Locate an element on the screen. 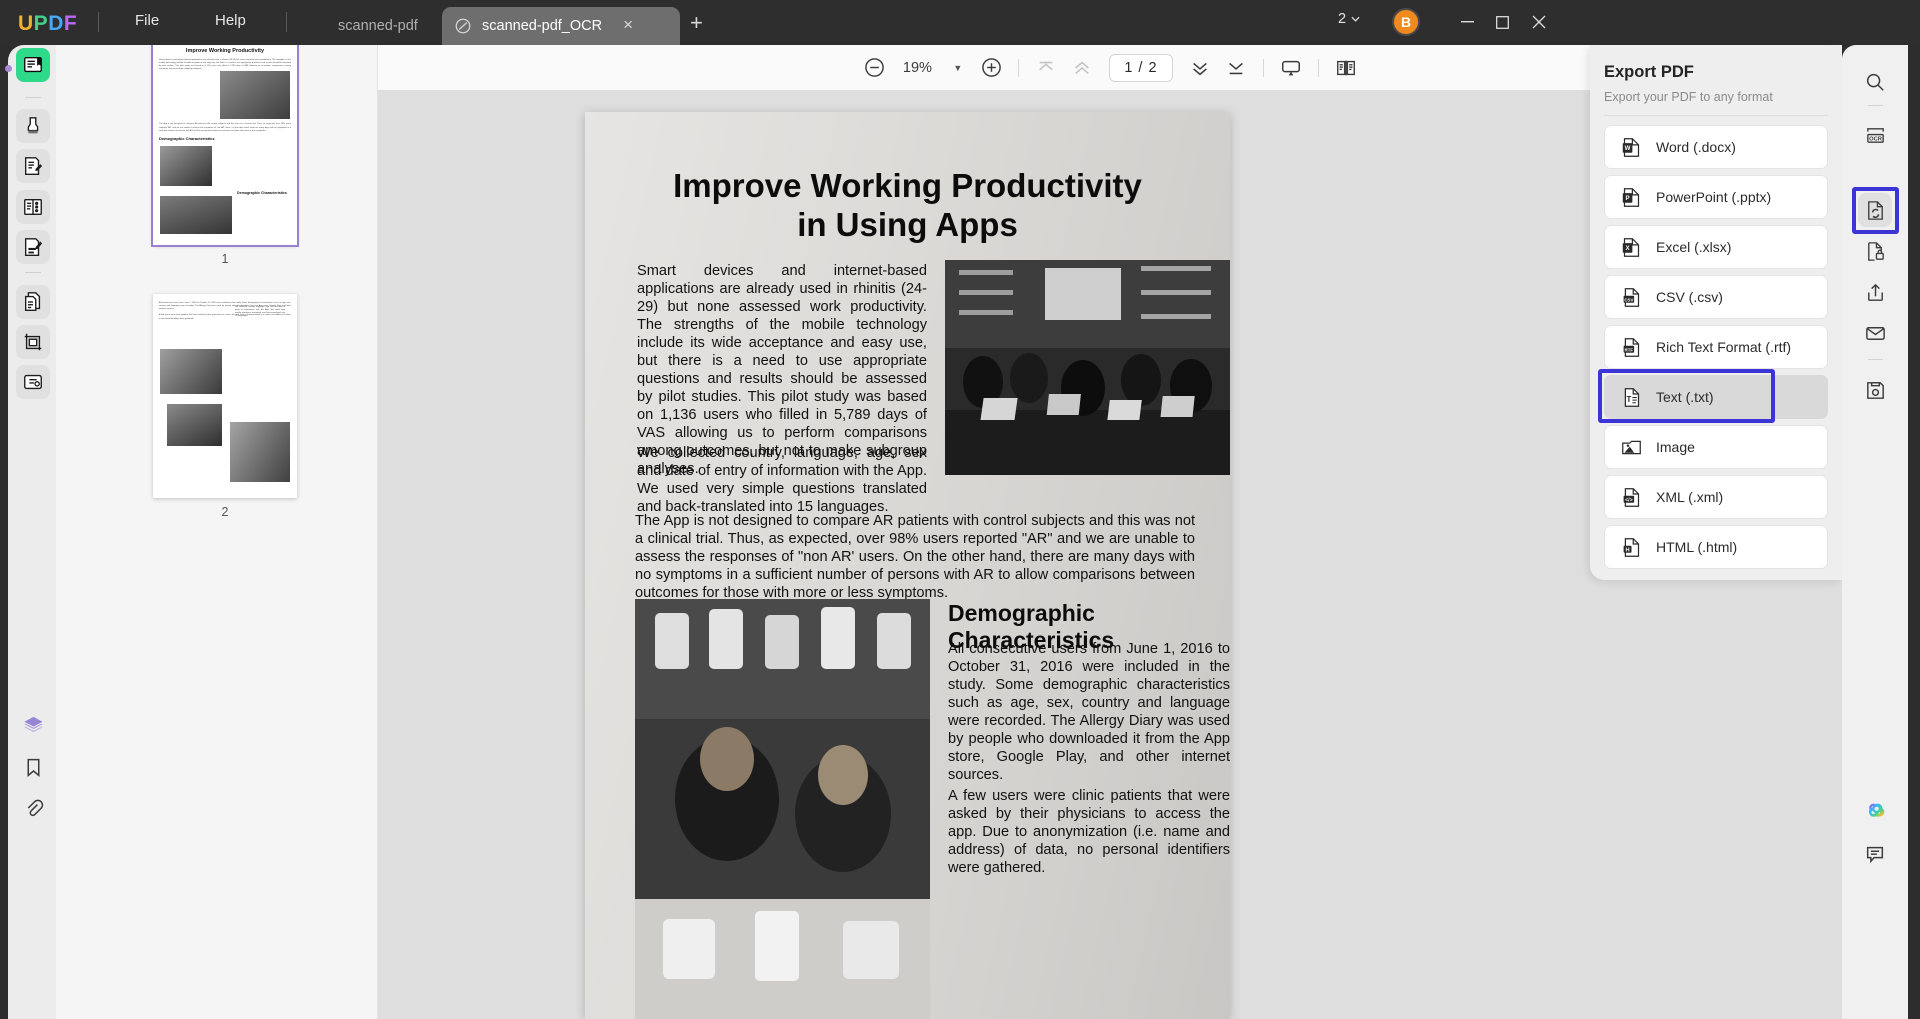  page-number-input: 1 / 2 is located at coordinates (1141, 67).